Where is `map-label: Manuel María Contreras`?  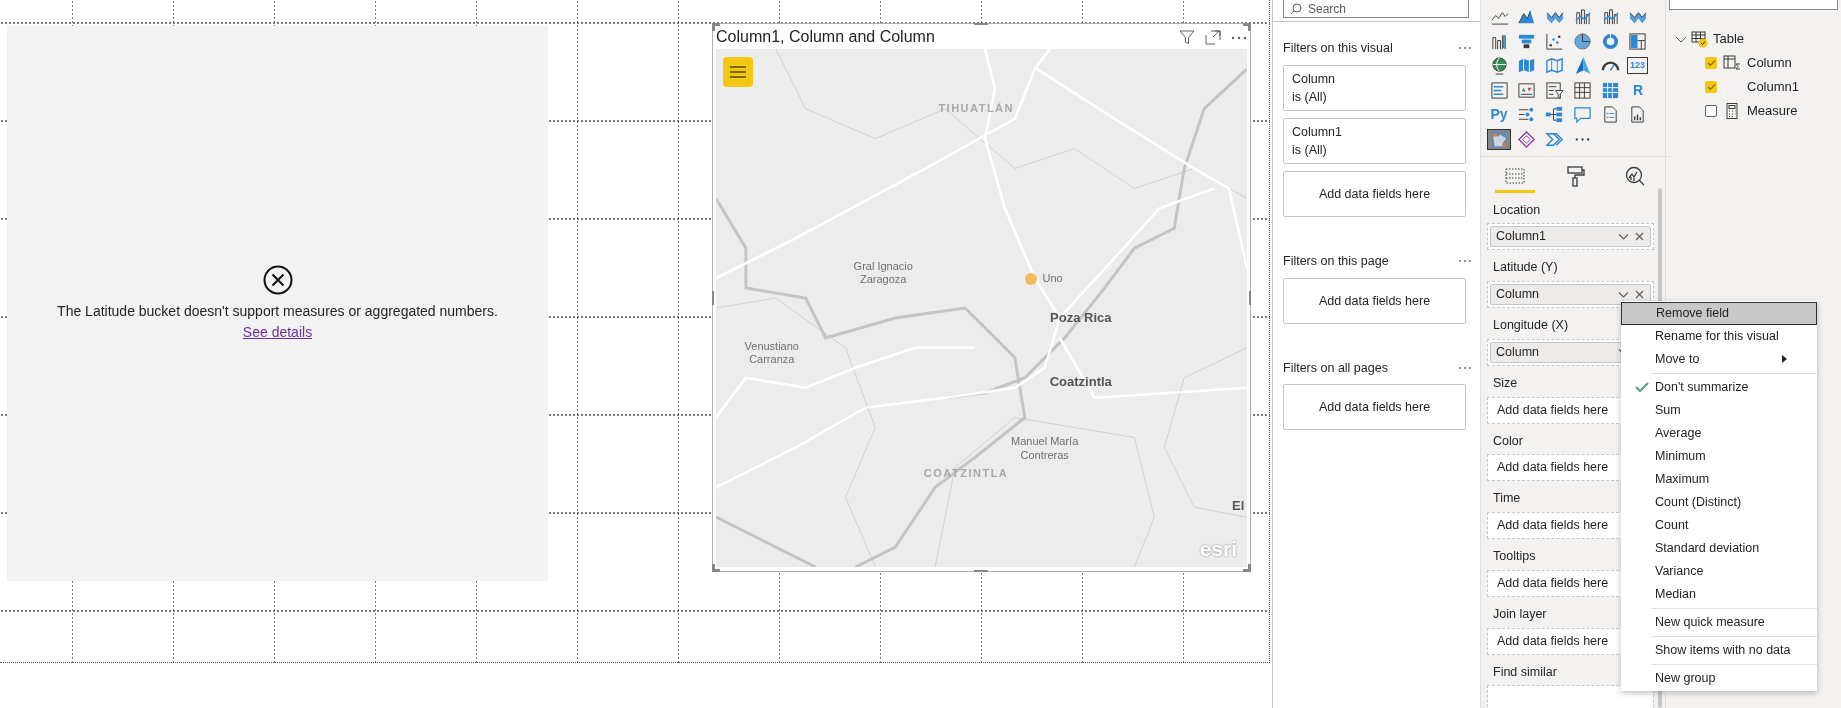 map-label: Manuel María Contreras is located at coordinates (1045, 448).